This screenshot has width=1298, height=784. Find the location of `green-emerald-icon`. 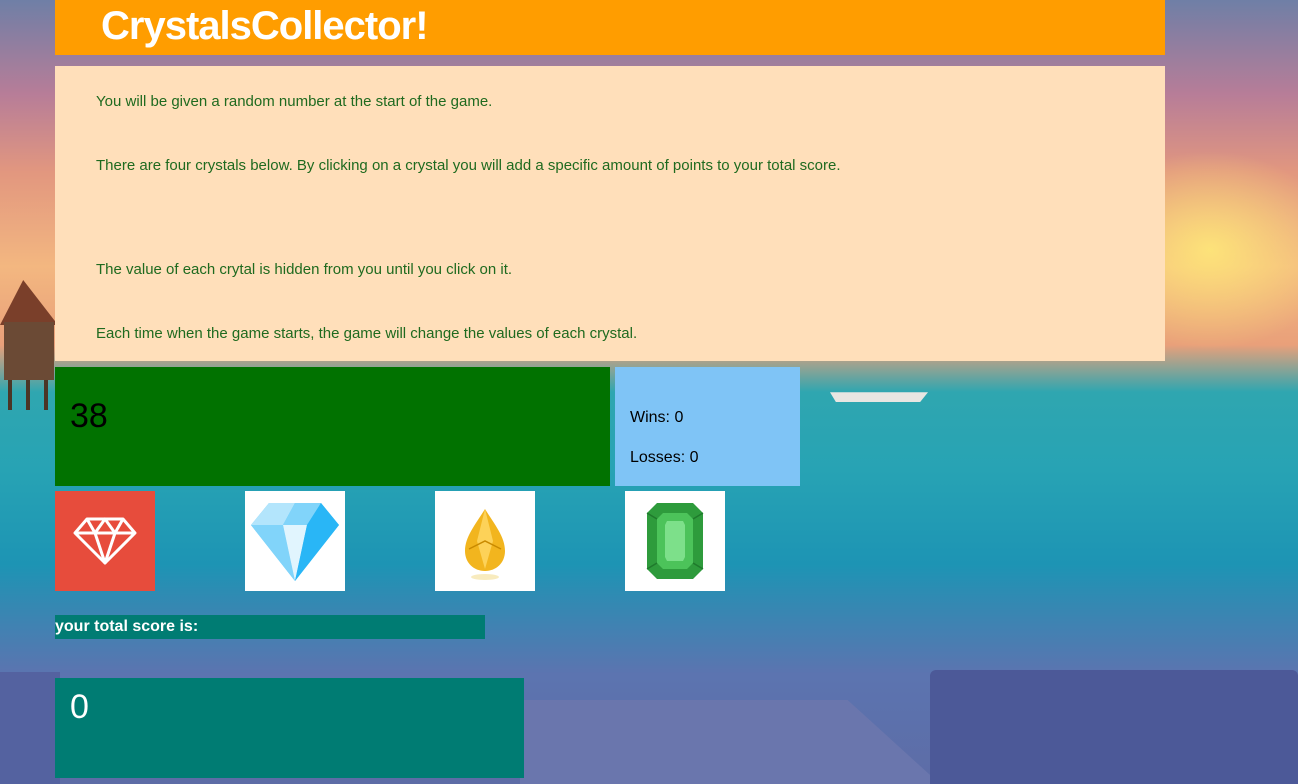

green-emerald-icon is located at coordinates (675, 541).